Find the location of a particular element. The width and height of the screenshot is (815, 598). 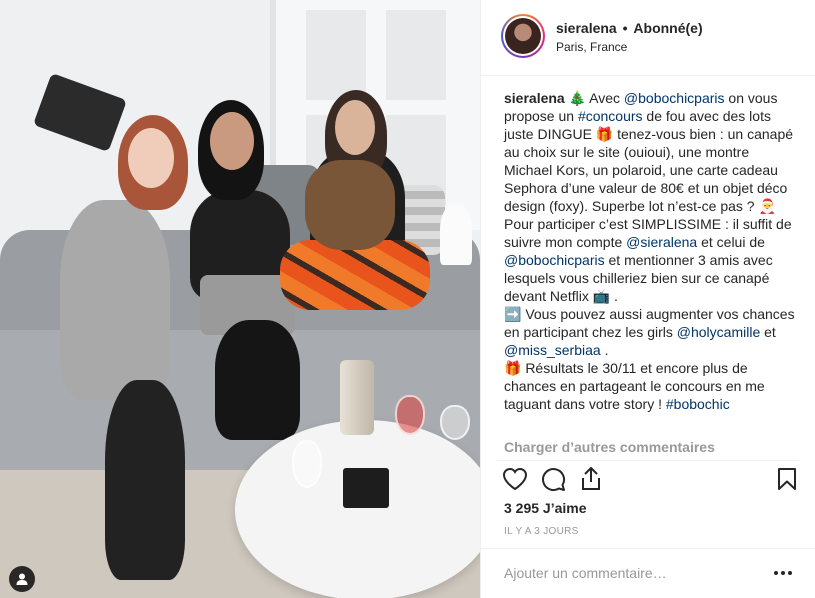

save-button is located at coordinates (787, 479).